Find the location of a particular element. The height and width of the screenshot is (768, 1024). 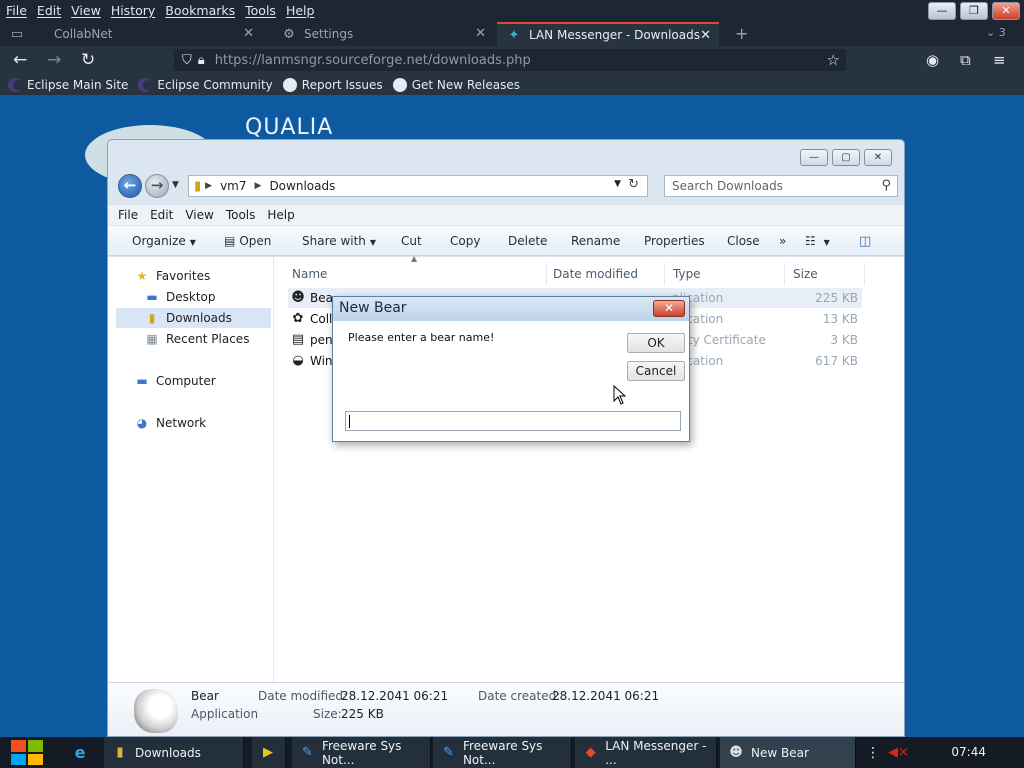

share-with-button: Share with ▼ is located at coordinates (339, 241).